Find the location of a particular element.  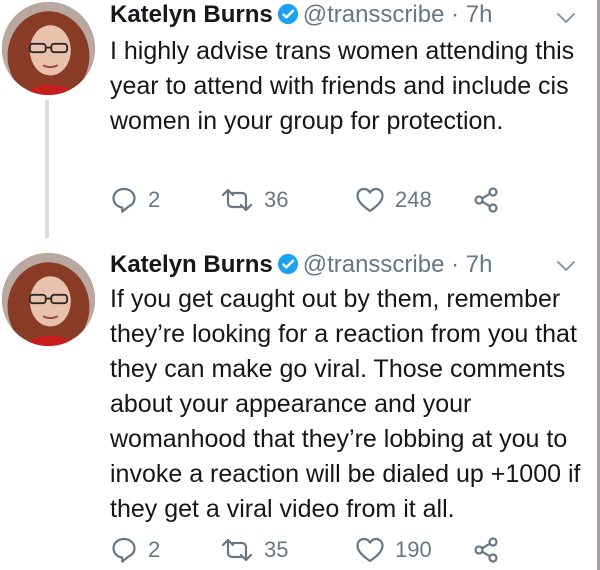

like-count: 190 is located at coordinates (413, 549).